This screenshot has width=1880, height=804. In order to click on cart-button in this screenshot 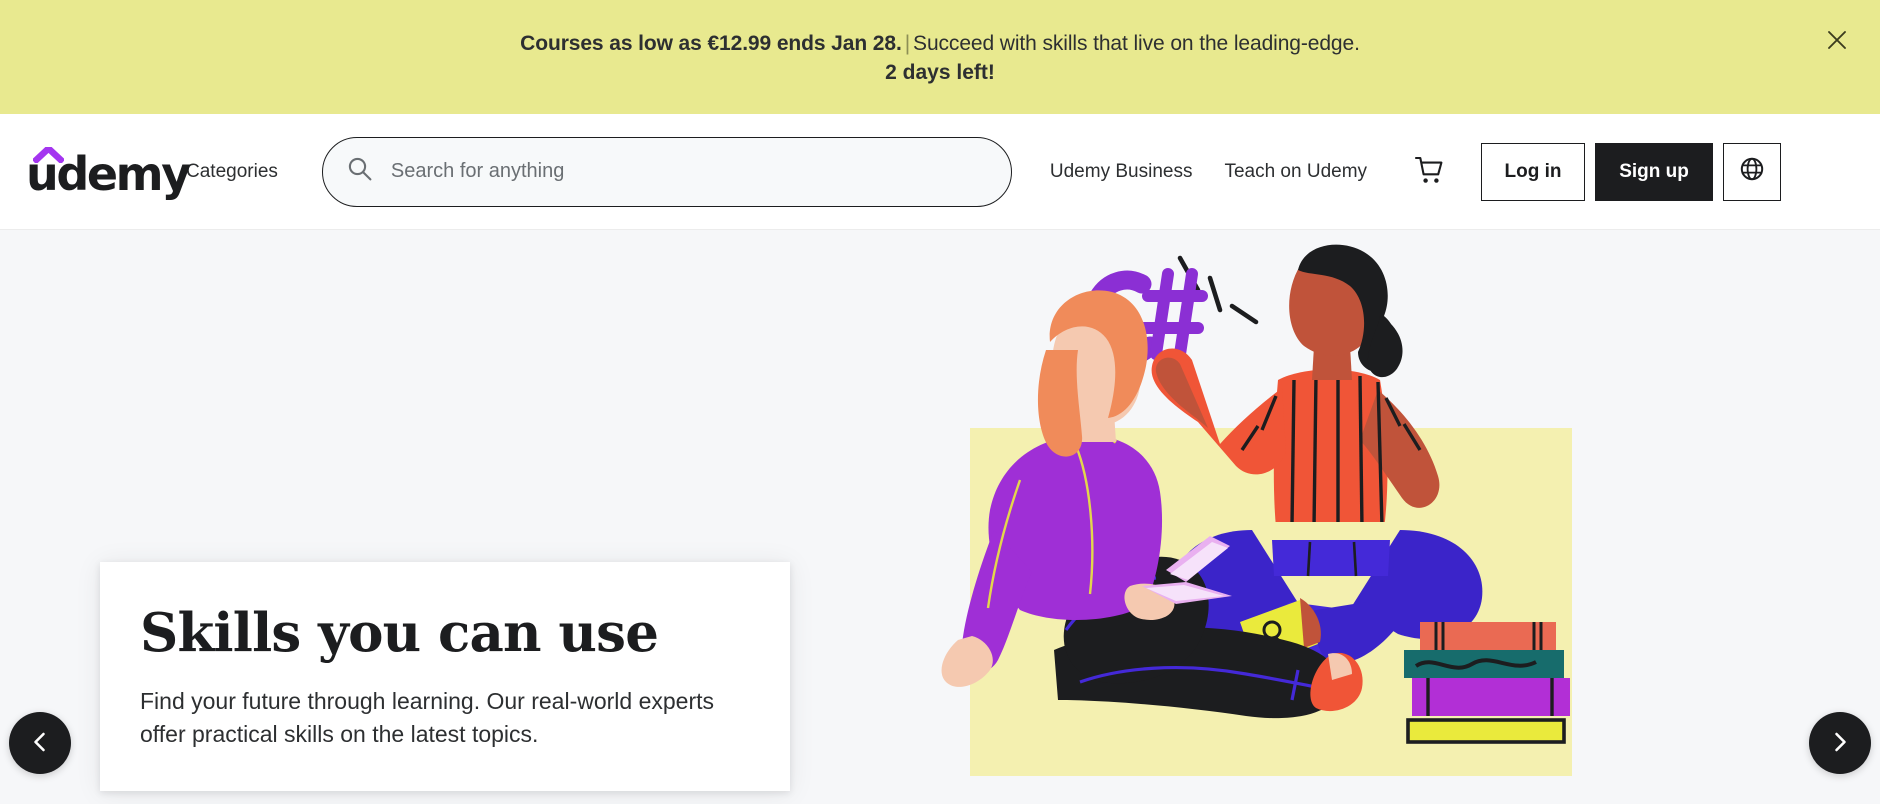, I will do `click(1429, 172)`.